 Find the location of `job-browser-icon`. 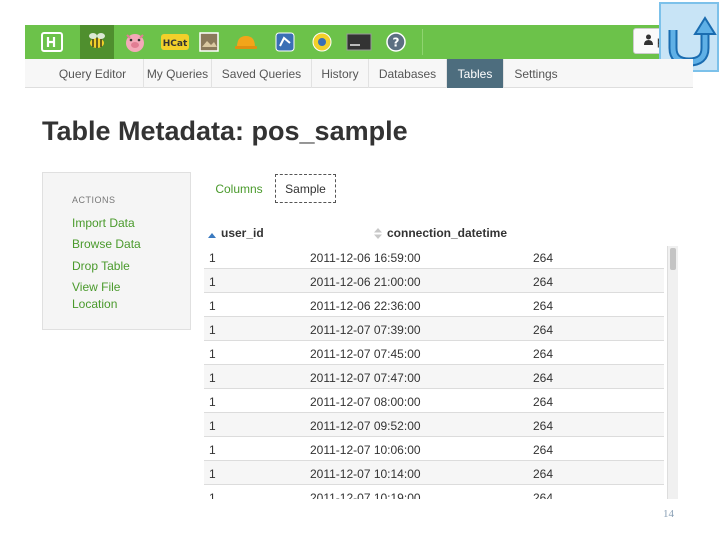

job-browser-icon is located at coordinates (285, 42).